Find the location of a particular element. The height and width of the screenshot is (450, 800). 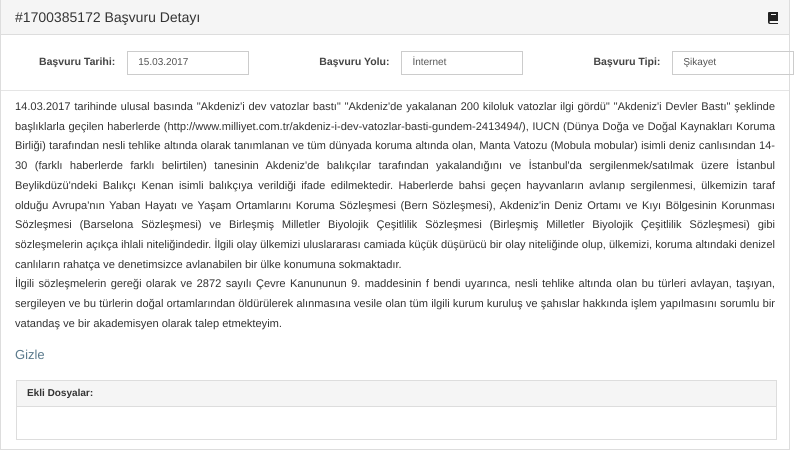

panel-title: #1700385172 Başvuru Detayı is located at coordinates (107, 17).